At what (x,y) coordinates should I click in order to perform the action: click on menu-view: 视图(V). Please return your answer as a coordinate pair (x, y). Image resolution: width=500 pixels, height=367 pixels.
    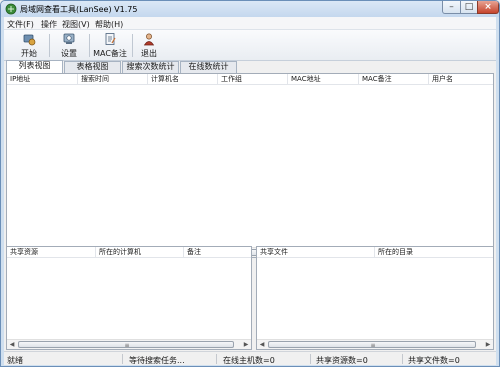
    Looking at the image, I should click on (76, 24).